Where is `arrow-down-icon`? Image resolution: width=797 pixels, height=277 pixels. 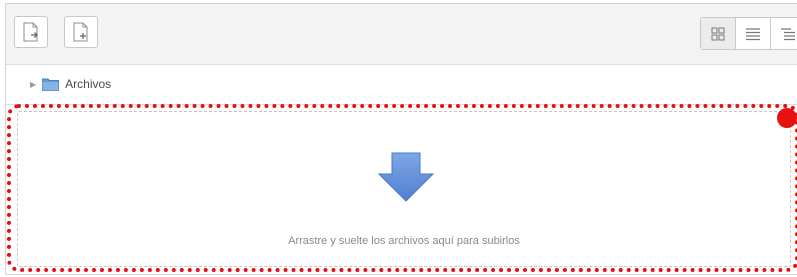
arrow-down-icon is located at coordinates (406, 177).